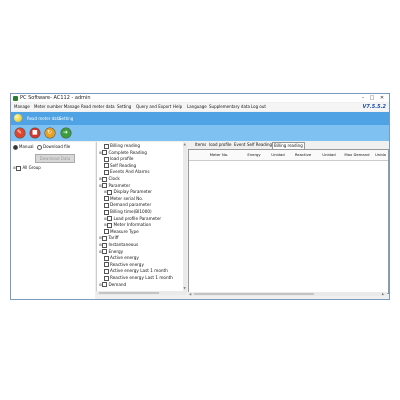 The width and height of the screenshot is (400, 400). What do you see at coordinates (200, 133) in the screenshot?
I see `toolbar: ✎ ■ ↻ ➜` at bounding box center [200, 133].